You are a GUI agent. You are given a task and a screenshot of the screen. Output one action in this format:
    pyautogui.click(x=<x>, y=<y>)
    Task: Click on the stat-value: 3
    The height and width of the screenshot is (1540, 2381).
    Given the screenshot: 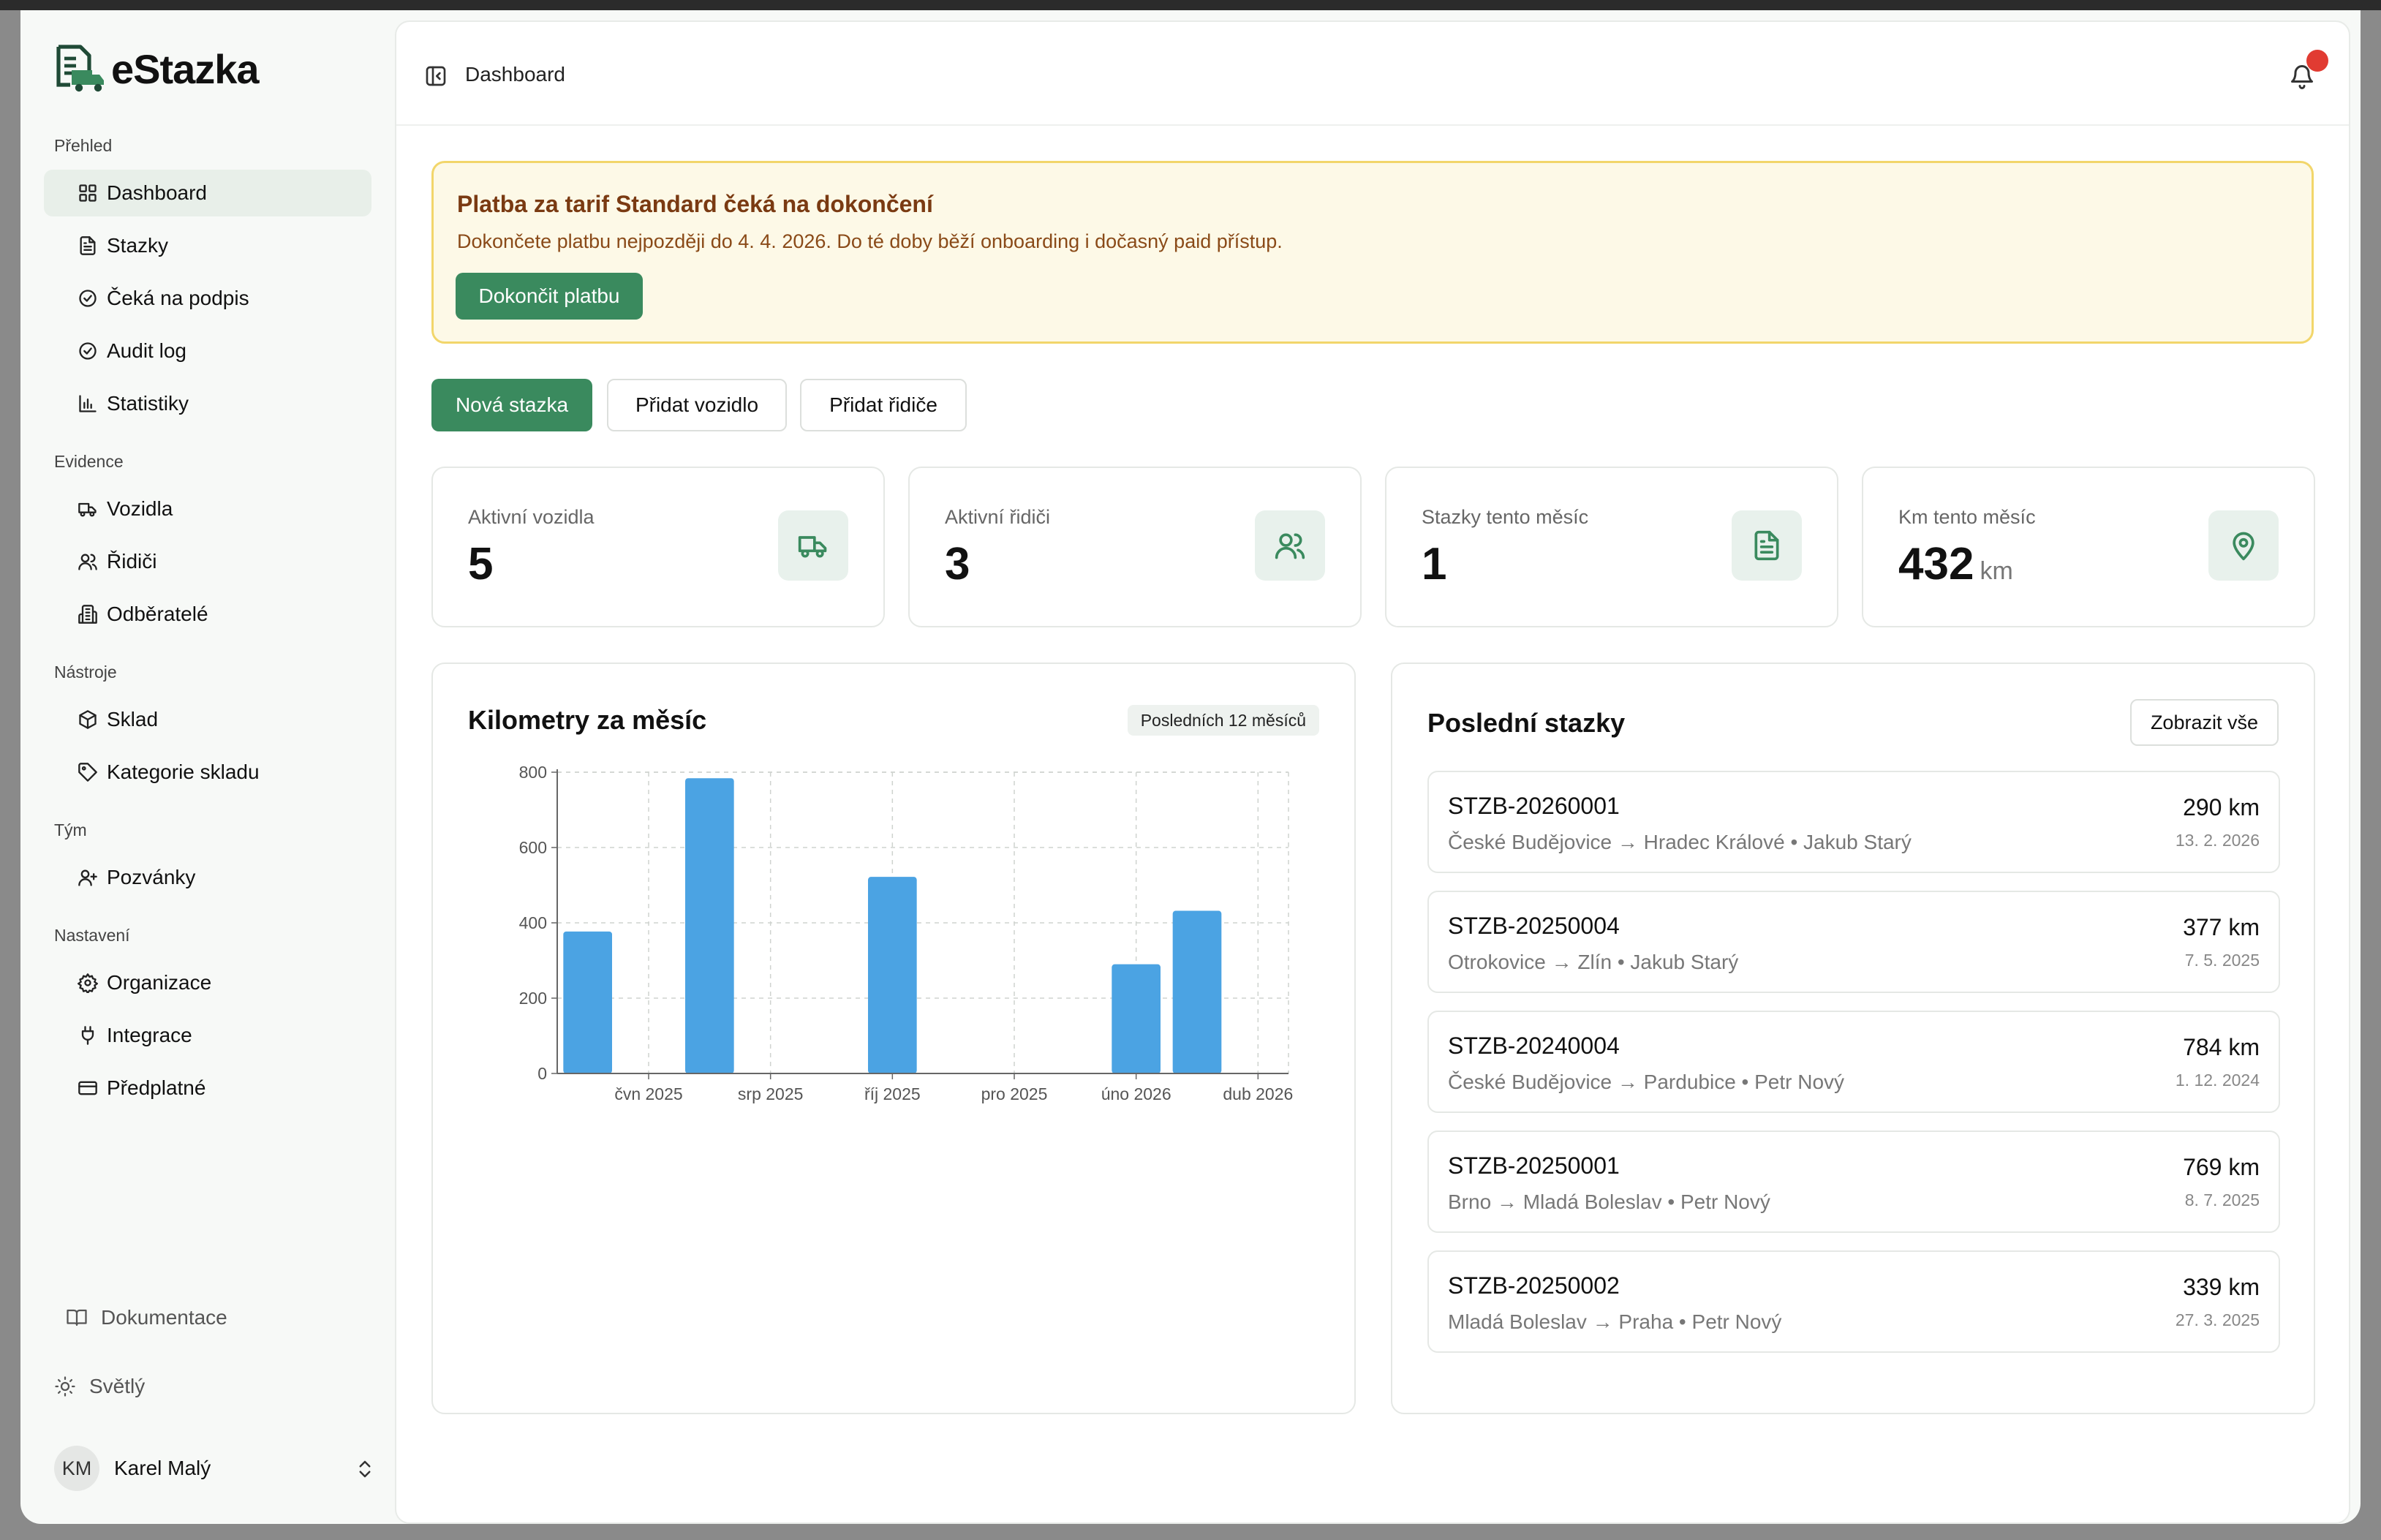 What is the action you would take?
    pyautogui.click(x=957, y=564)
    